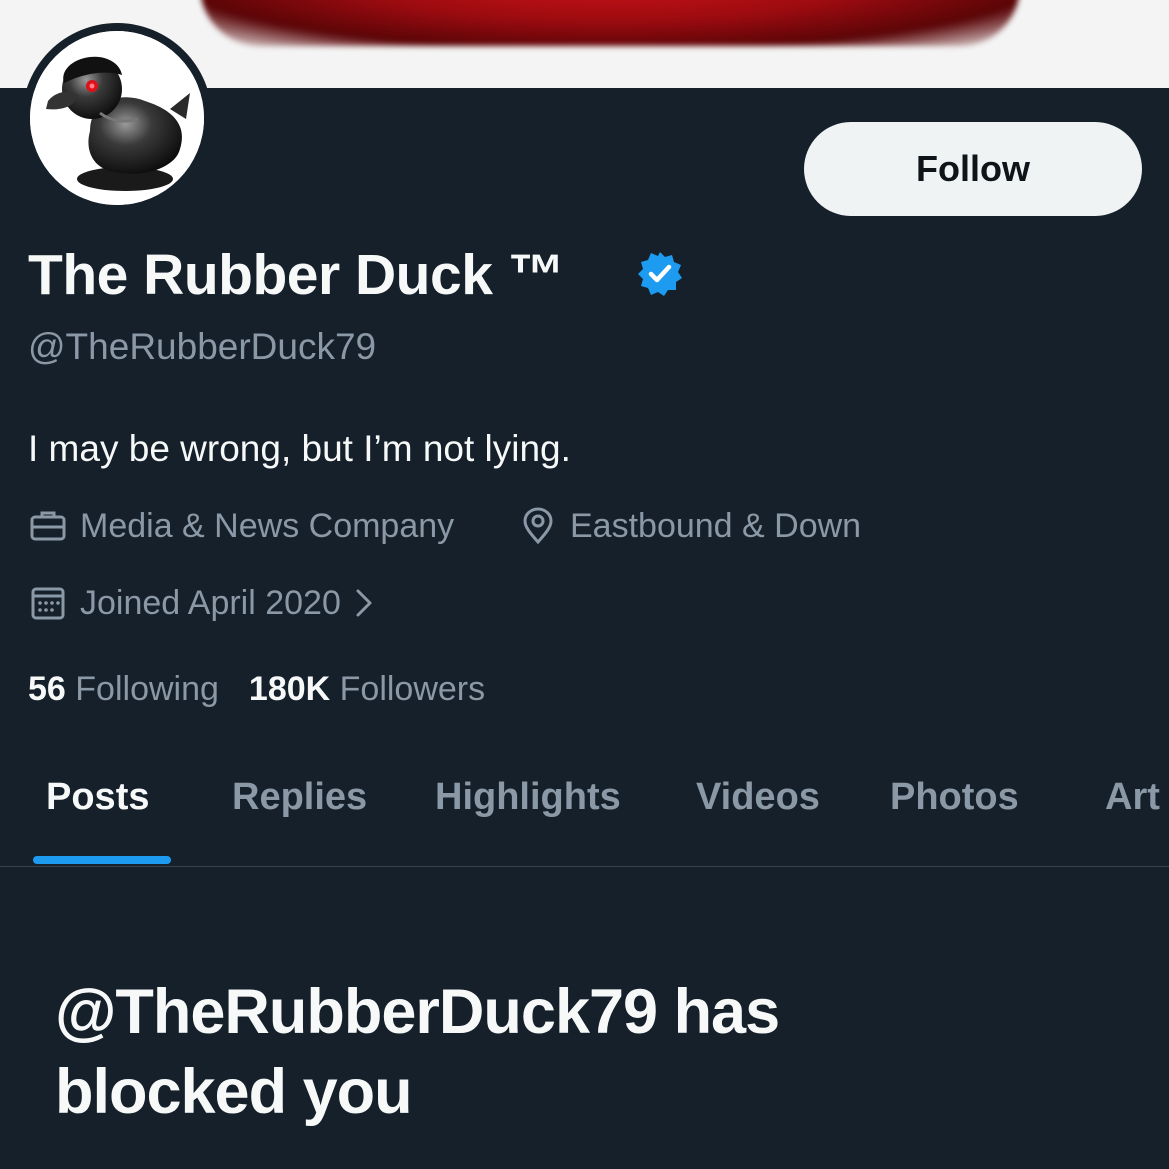 The height and width of the screenshot is (1169, 1169). Describe the element at coordinates (97, 797) in the screenshot. I see `tab-posts: Posts` at that location.